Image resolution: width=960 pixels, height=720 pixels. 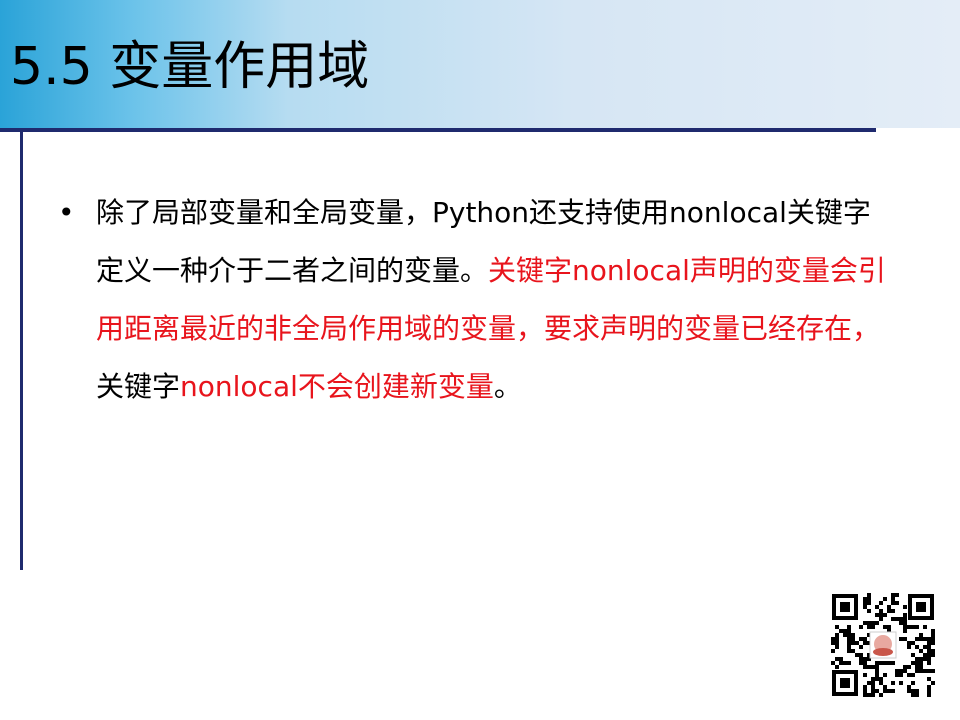 What do you see at coordinates (337, 386) in the screenshot?
I see `paragraph-segment-4: nonlocal不会创建新变量` at bounding box center [337, 386].